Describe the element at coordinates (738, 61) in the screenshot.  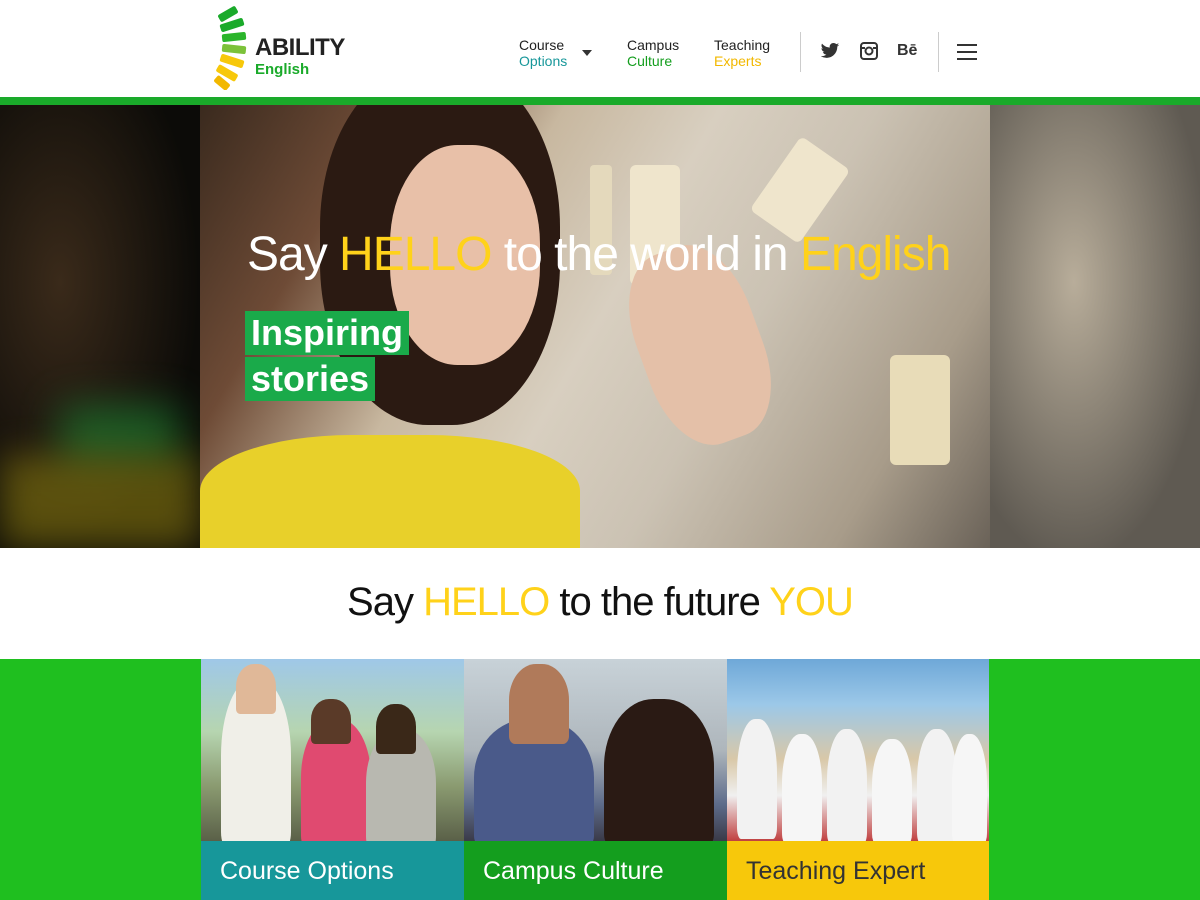
I see `nav-teaching-line2: Experts` at that location.